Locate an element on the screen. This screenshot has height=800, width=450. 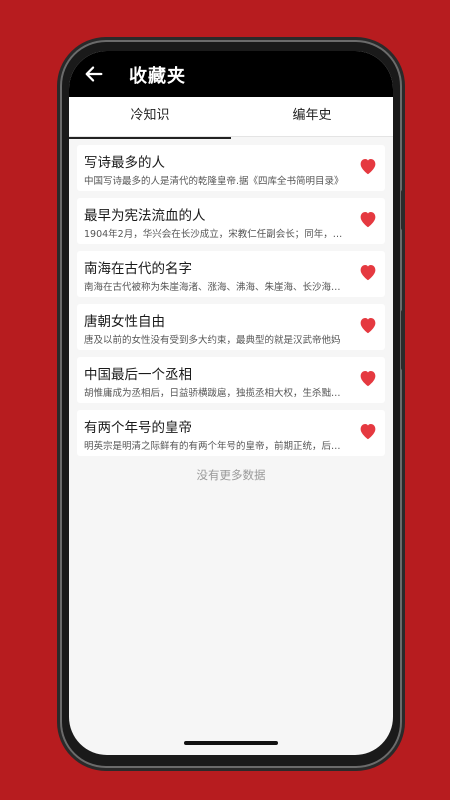
page-title: 收藏夹 is located at coordinates (157, 76).